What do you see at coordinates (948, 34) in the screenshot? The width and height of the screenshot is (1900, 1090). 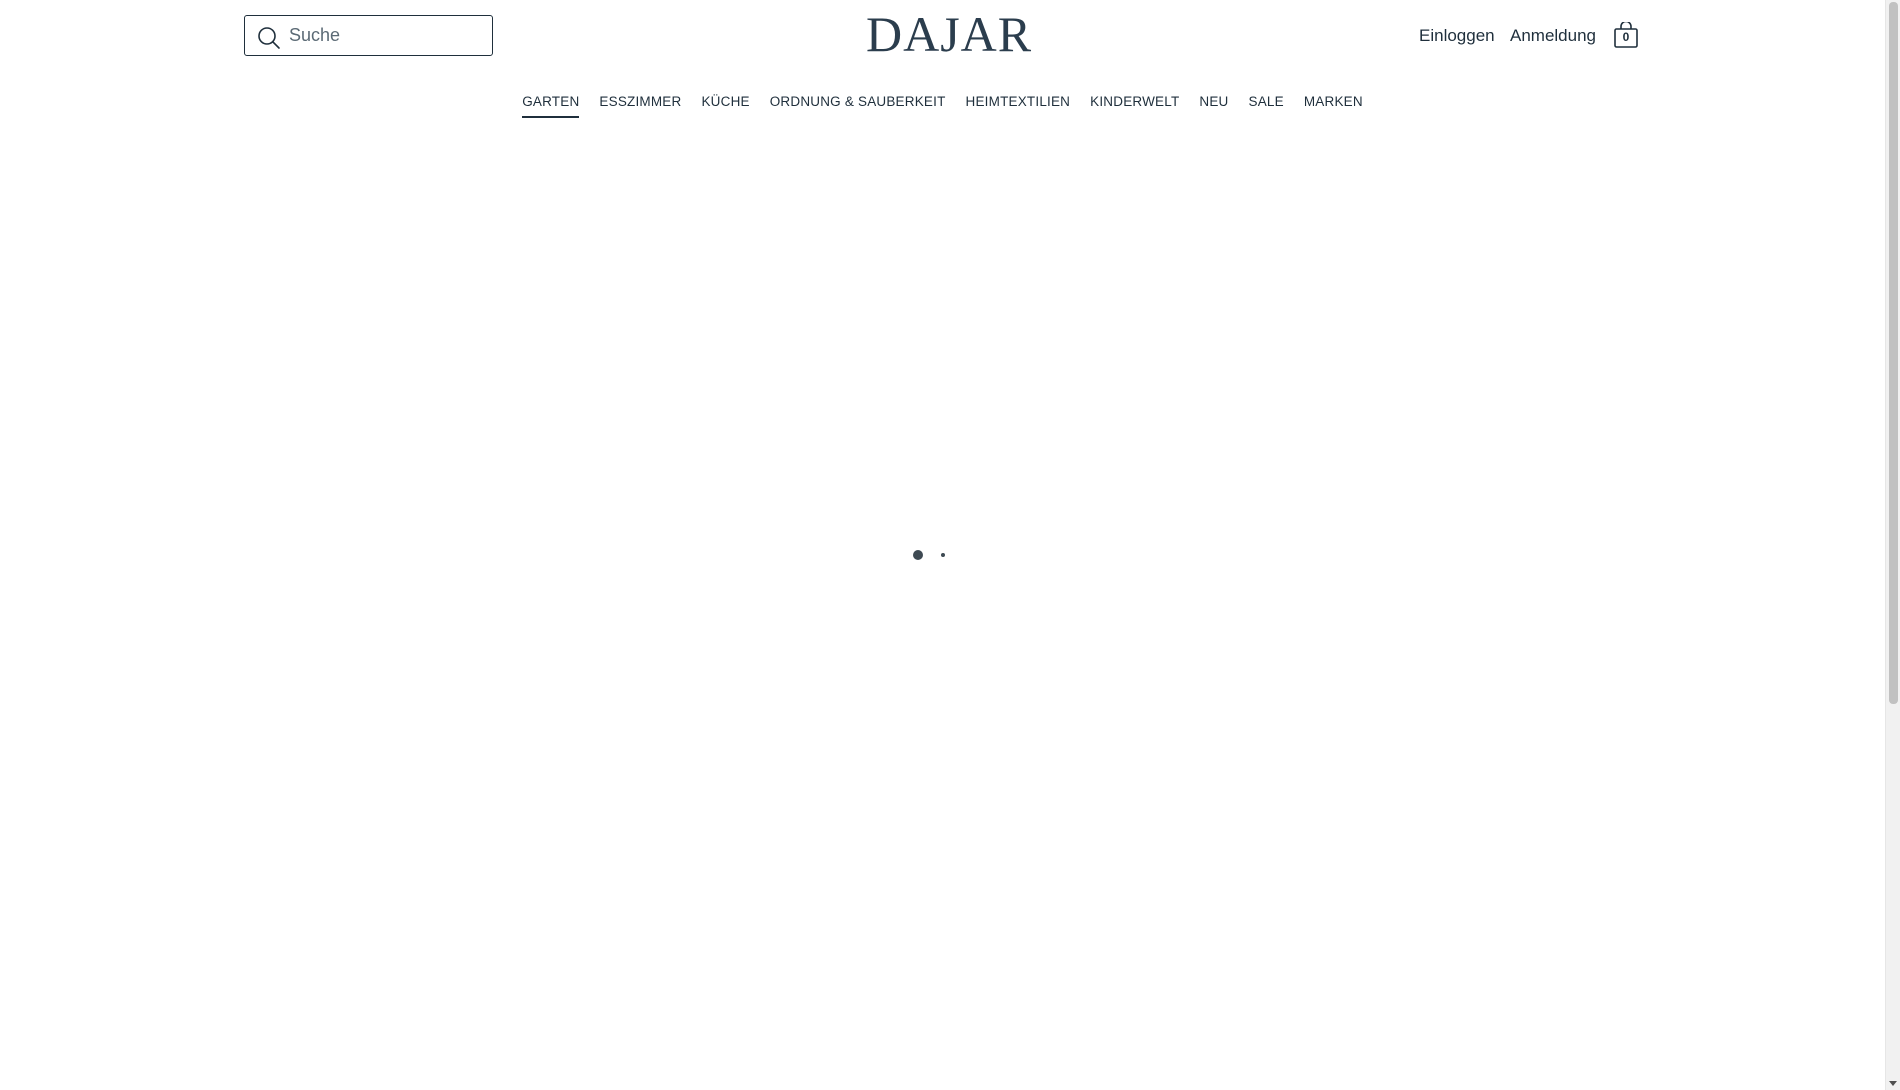 I see `site-logo: DAJAR` at bounding box center [948, 34].